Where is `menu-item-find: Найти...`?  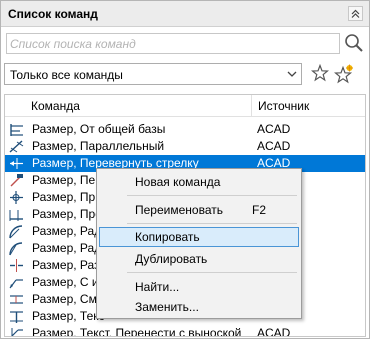 menu-item-find: Найти... is located at coordinates (199, 287).